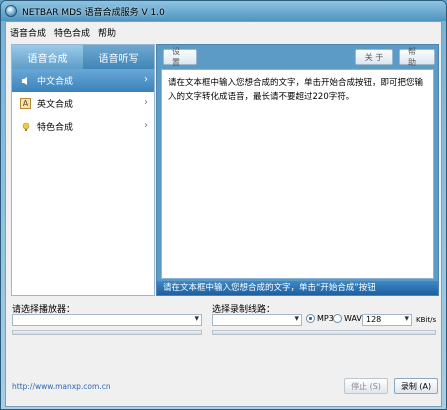 Image resolution: width=447 pixels, height=410 pixels. Describe the element at coordinates (25, 126) in the screenshot. I see `bulb-icon` at that location.